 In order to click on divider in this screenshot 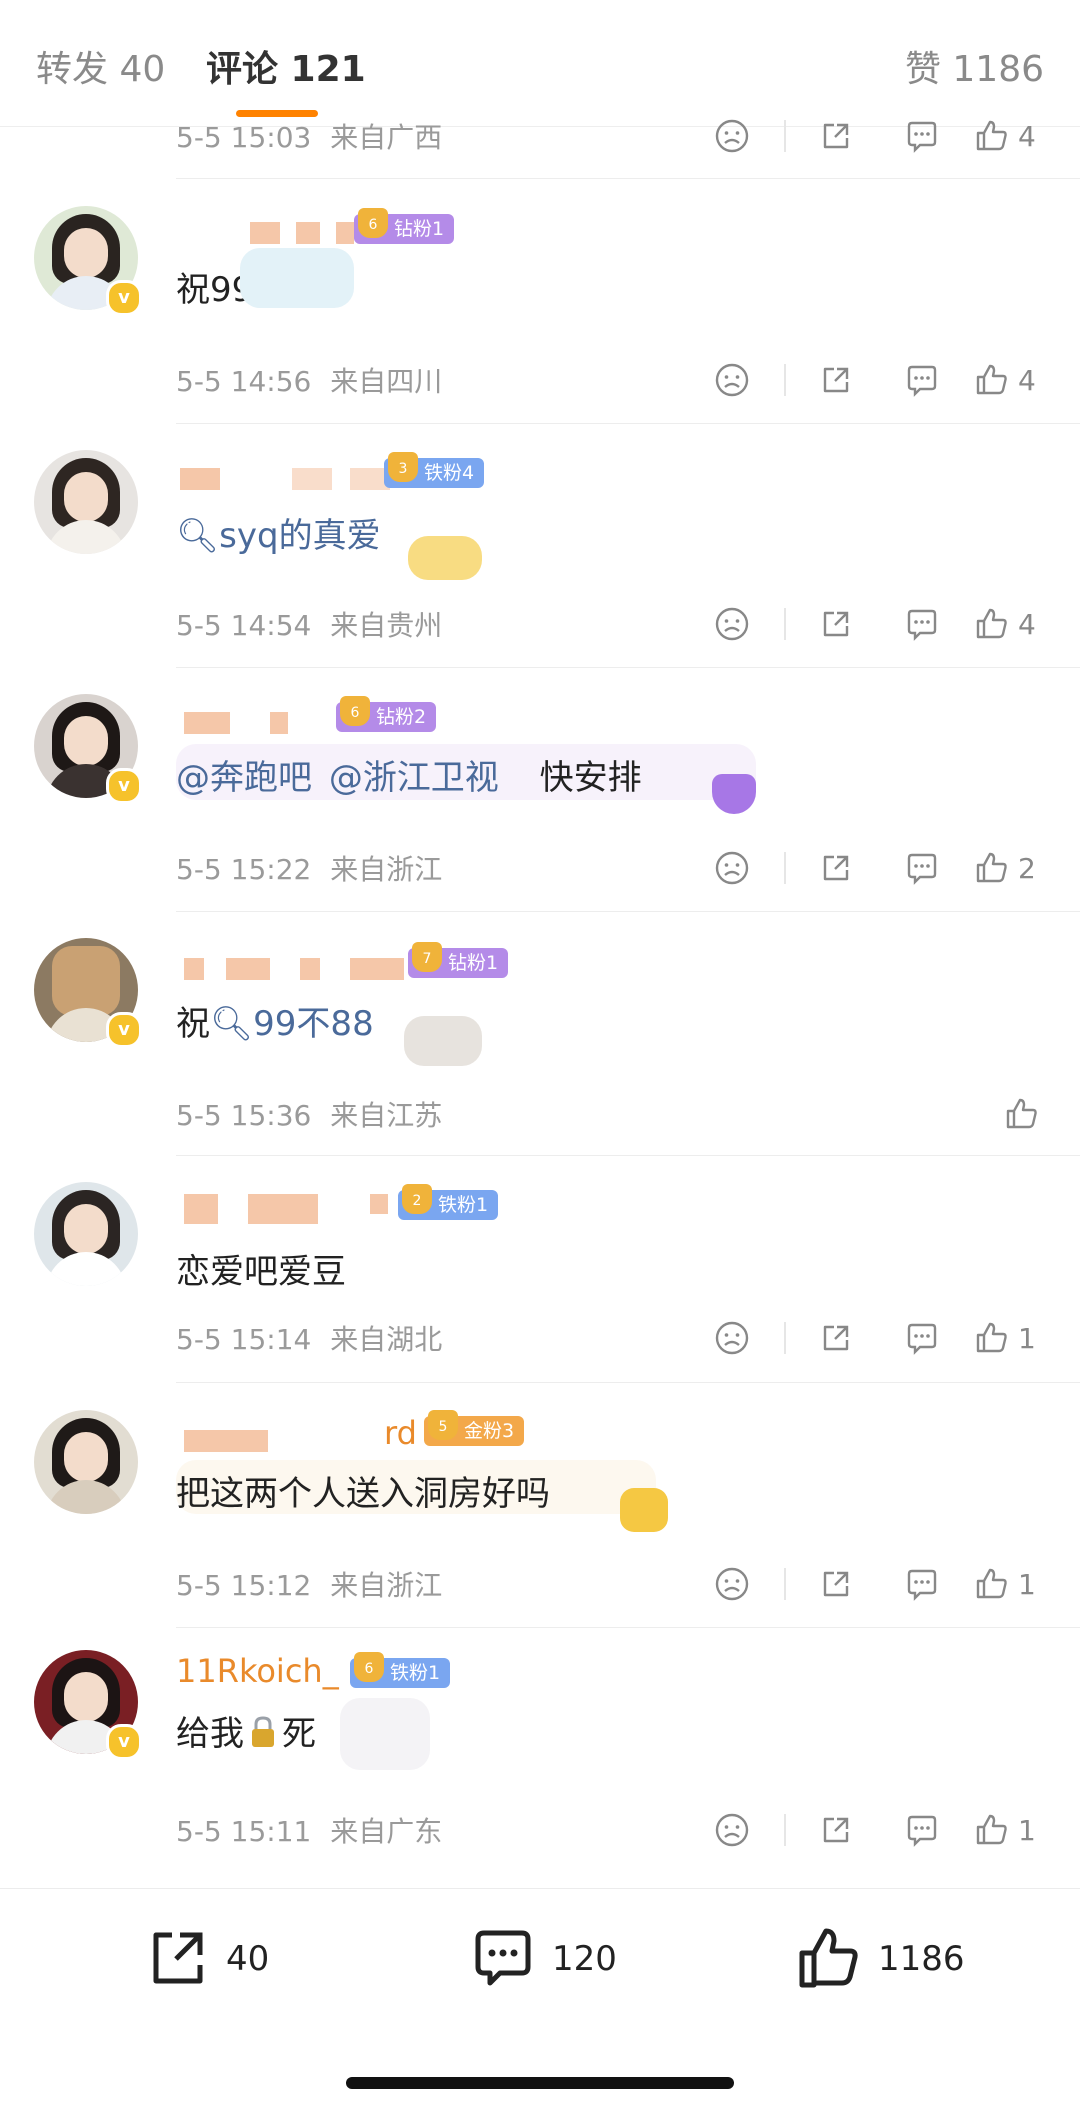, I will do `click(628, 178)`.